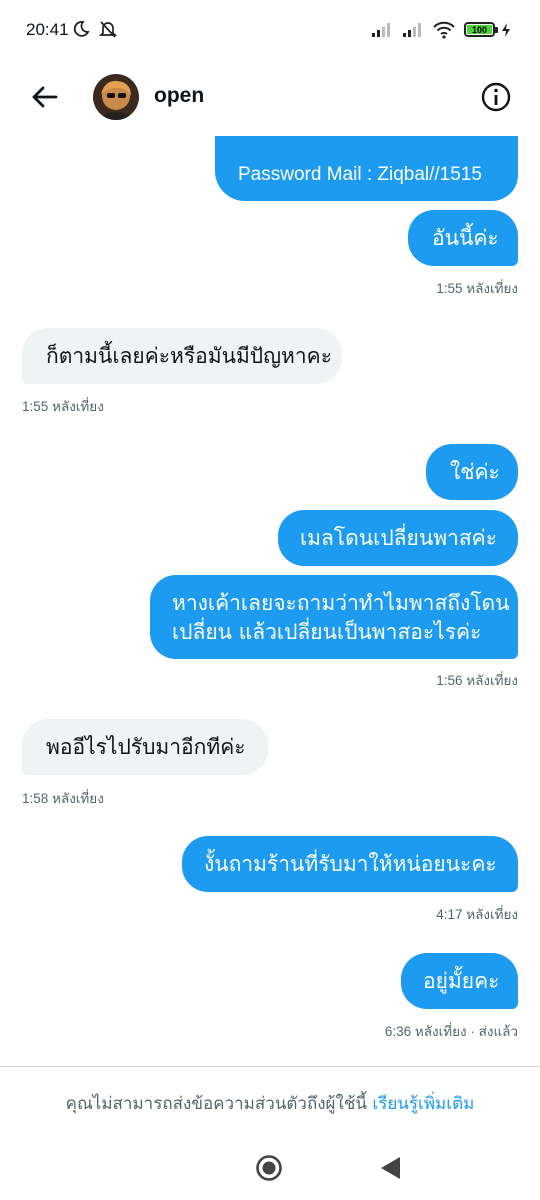 The height and width of the screenshot is (1200, 540). I want to click on message-text: อยู่มั้ยคะ, so click(461, 981).